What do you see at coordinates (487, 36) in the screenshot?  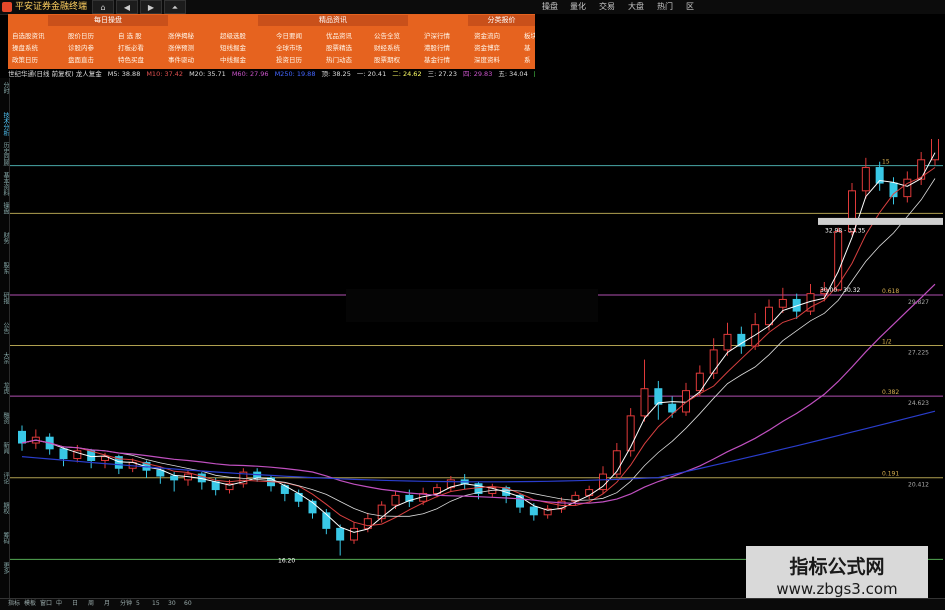 I see `menu-item: 资金流向` at bounding box center [487, 36].